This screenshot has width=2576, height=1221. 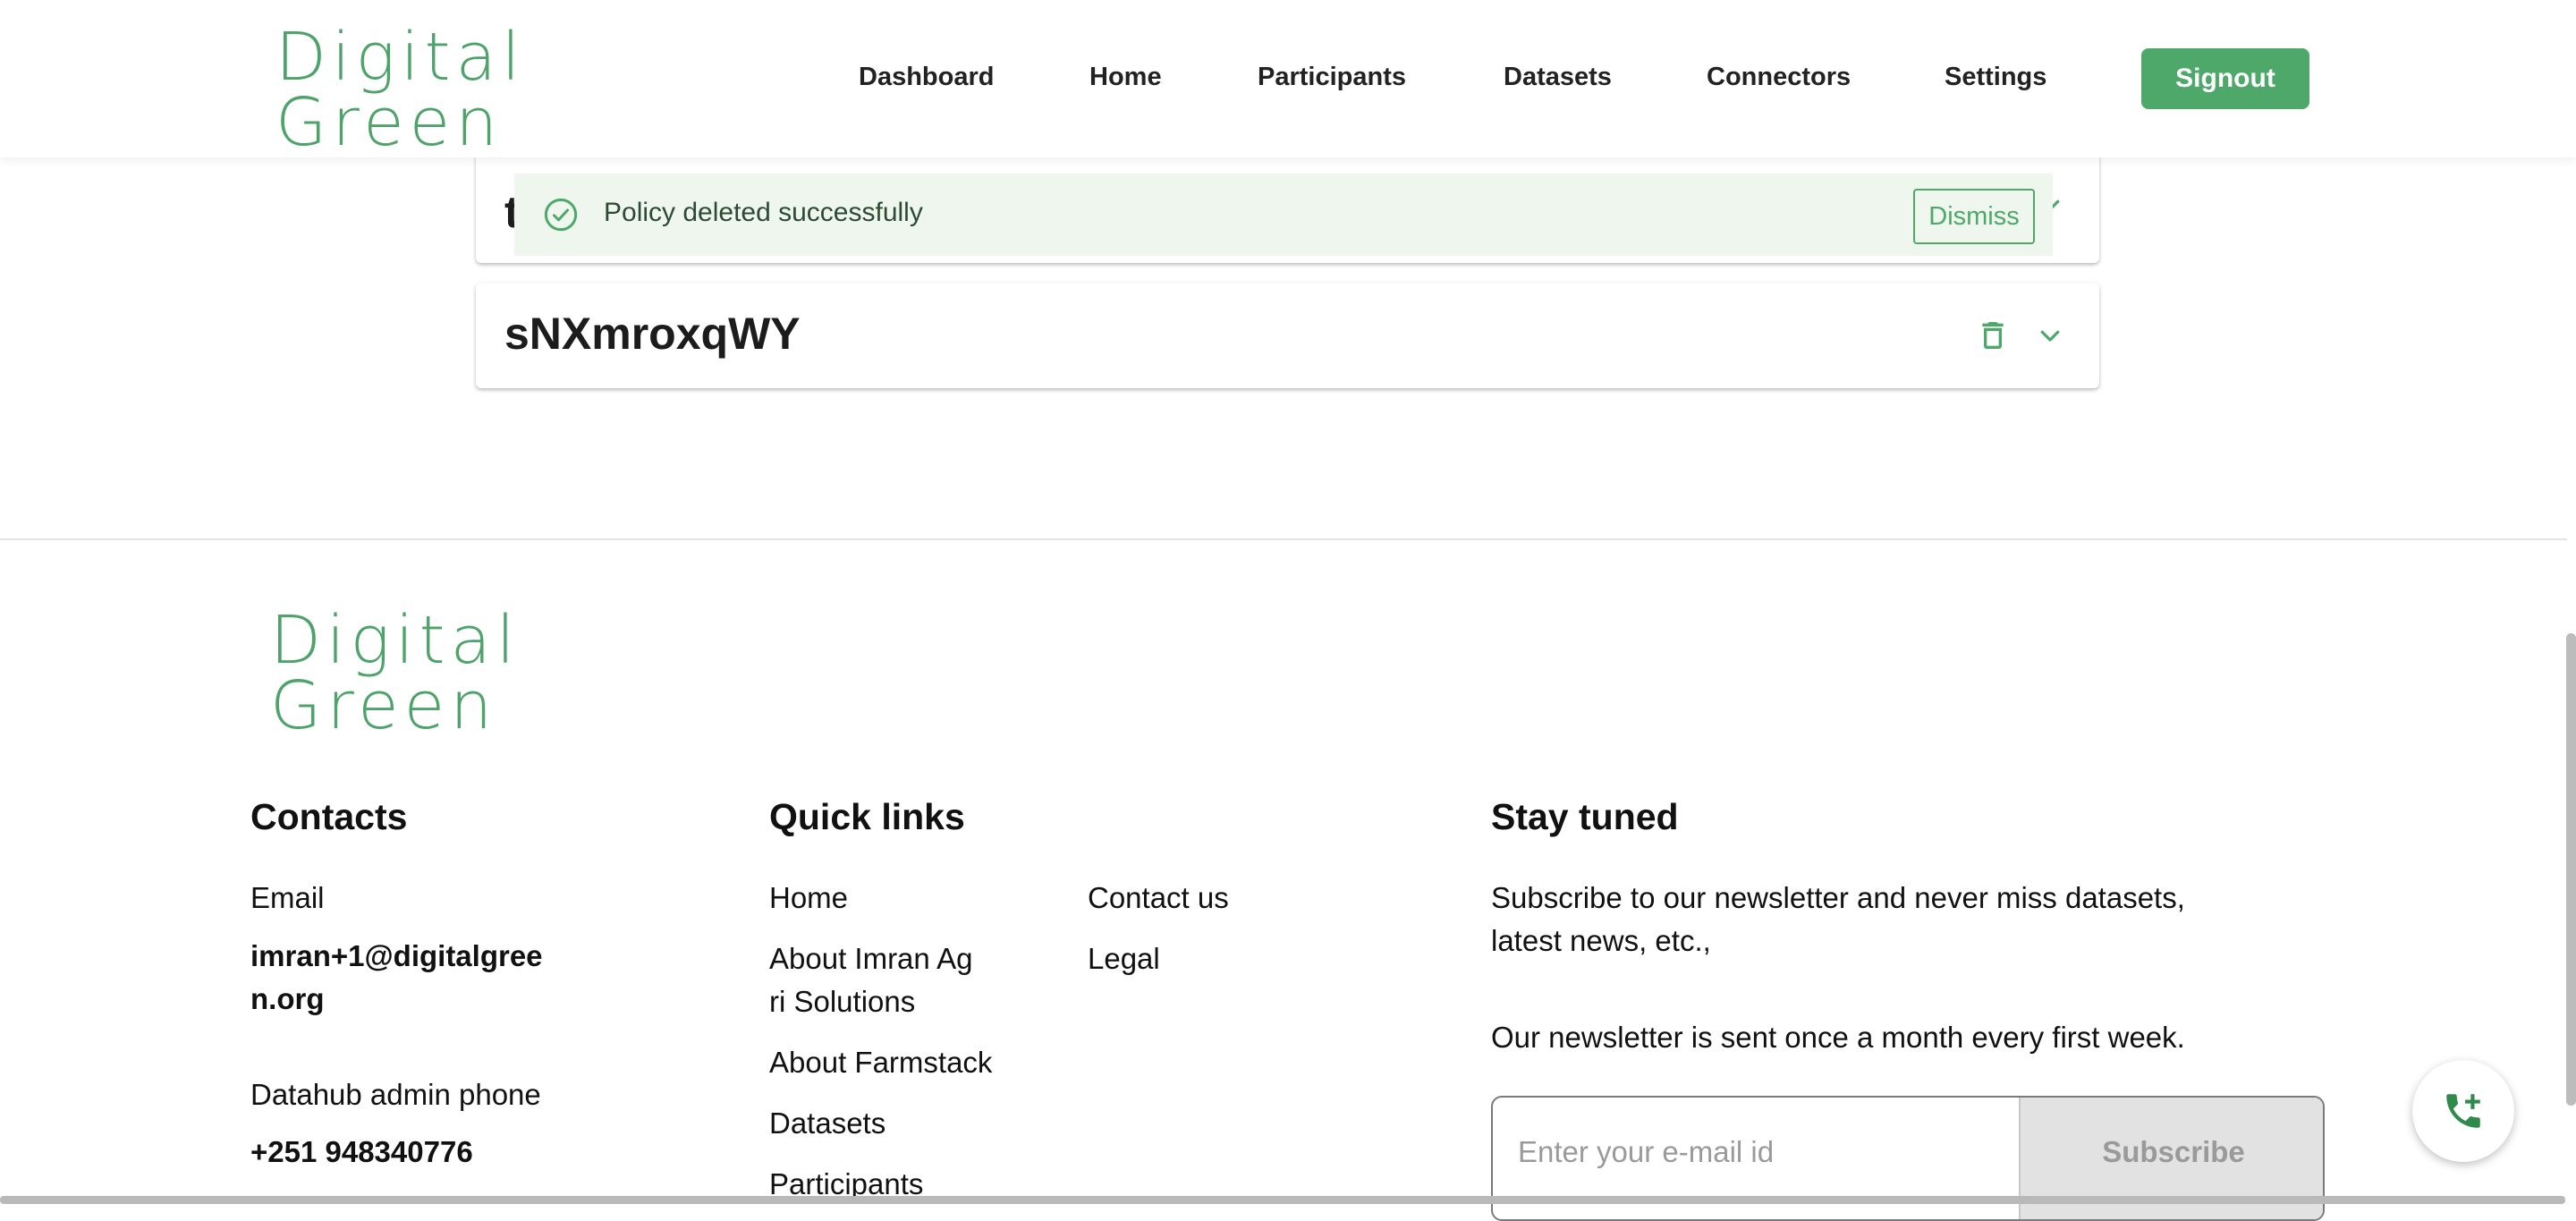 I want to click on nav-settings: Settings, so click(x=1995, y=77).